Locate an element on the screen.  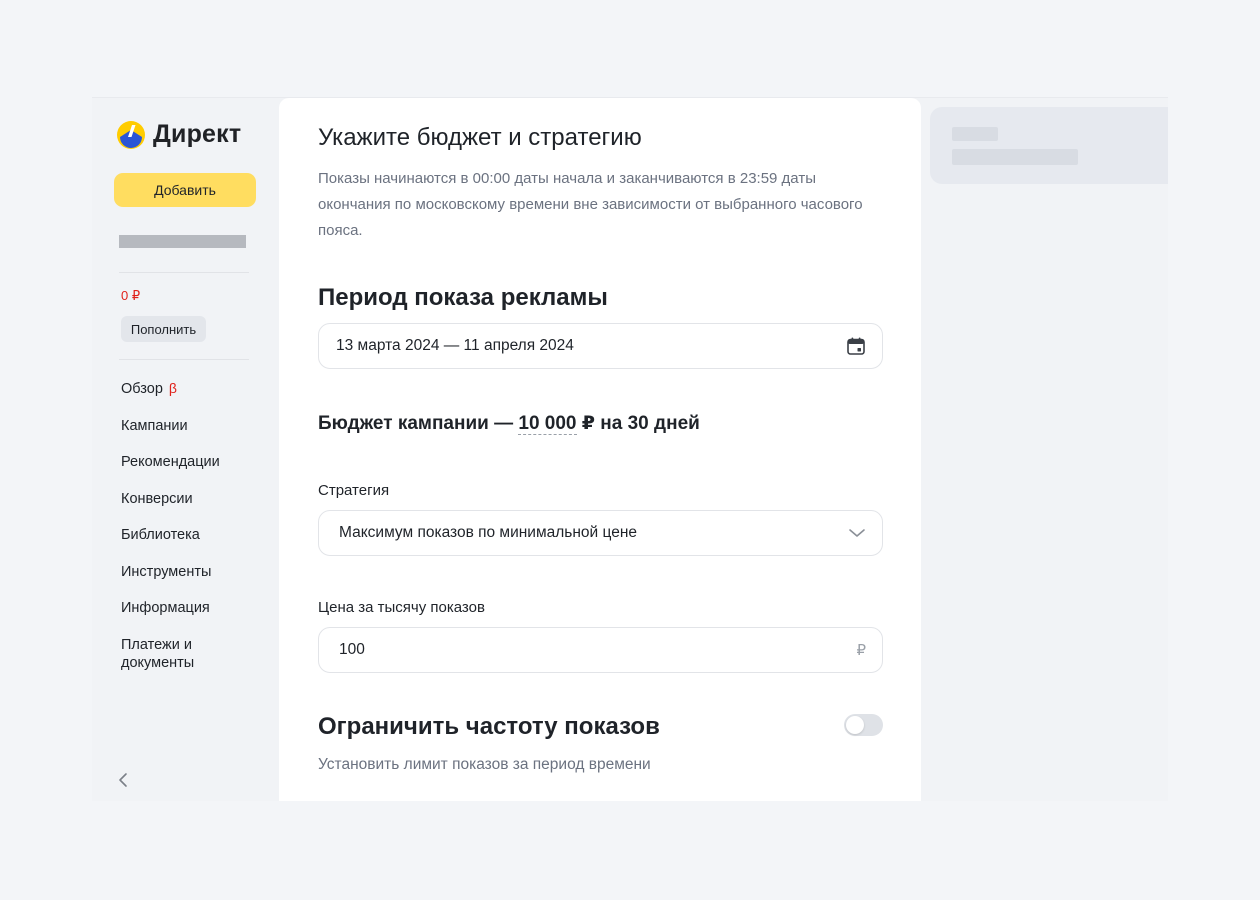
strategy-select: Максимум показов по минимальной цене is located at coordinates (600, 533).